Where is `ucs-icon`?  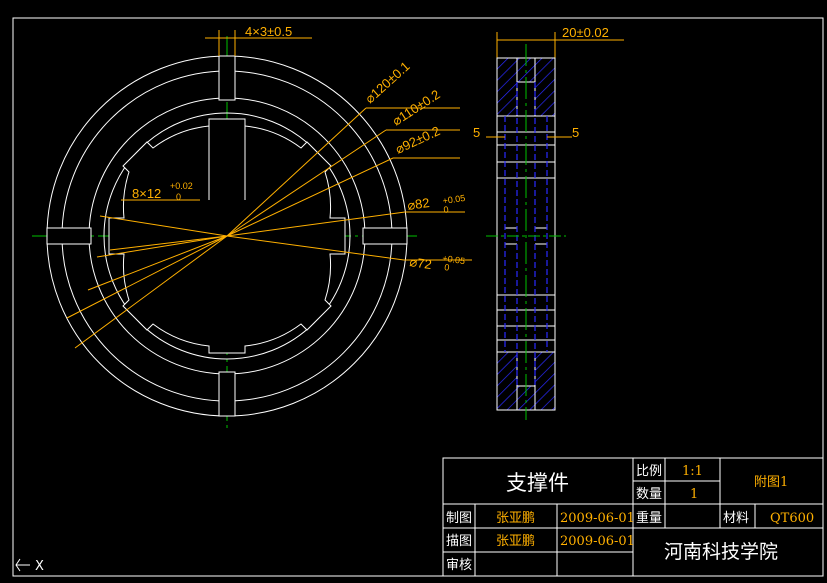
ucs-icon is located at coordinates (22, 565).